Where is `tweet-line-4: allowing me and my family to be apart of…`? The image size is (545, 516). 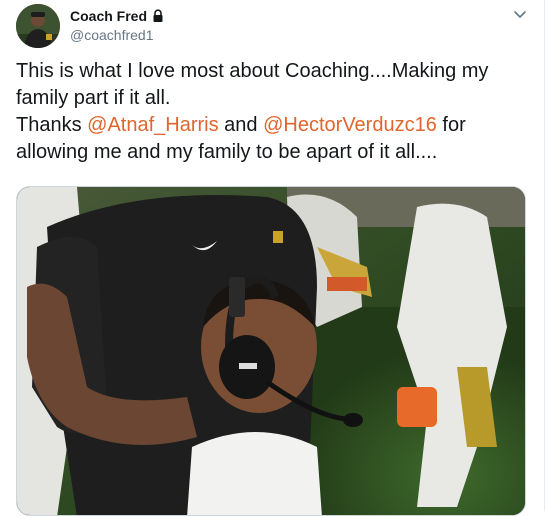
tweet-line-4: allowing me and my family to be apart of… is located at coordinates (227, 152).